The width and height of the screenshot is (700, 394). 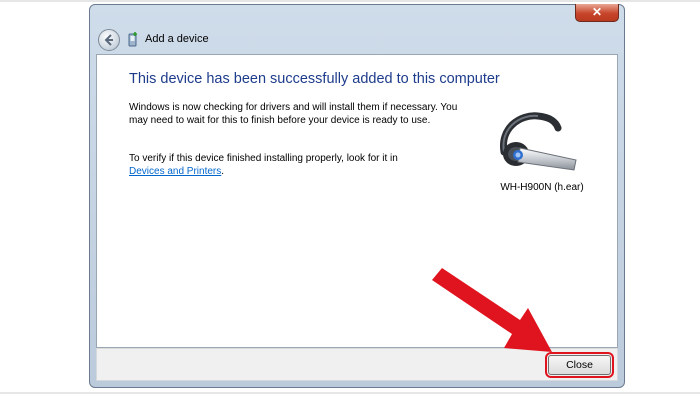 What do you see at coordinates (350, 1) in the screenshot?
I see `top-frame-line` at bounding box center [350, 1].